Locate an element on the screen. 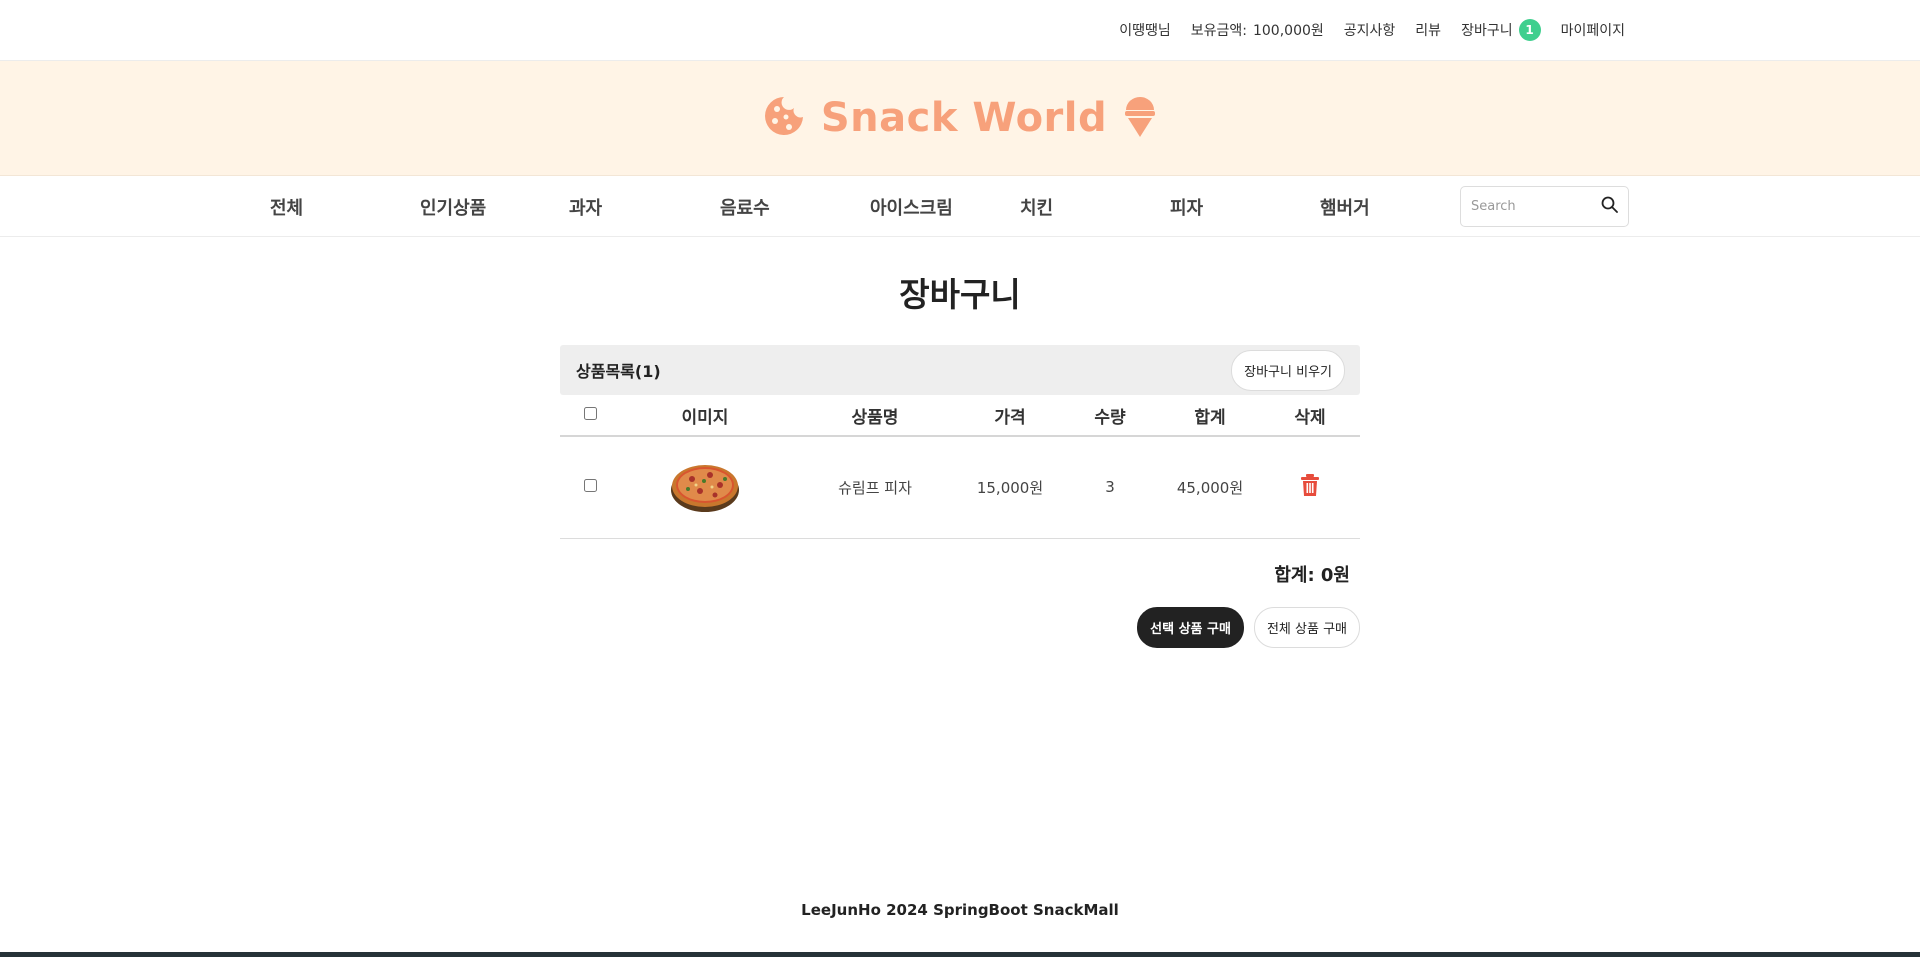  row-select-cell is located at coordinates (590, 487).